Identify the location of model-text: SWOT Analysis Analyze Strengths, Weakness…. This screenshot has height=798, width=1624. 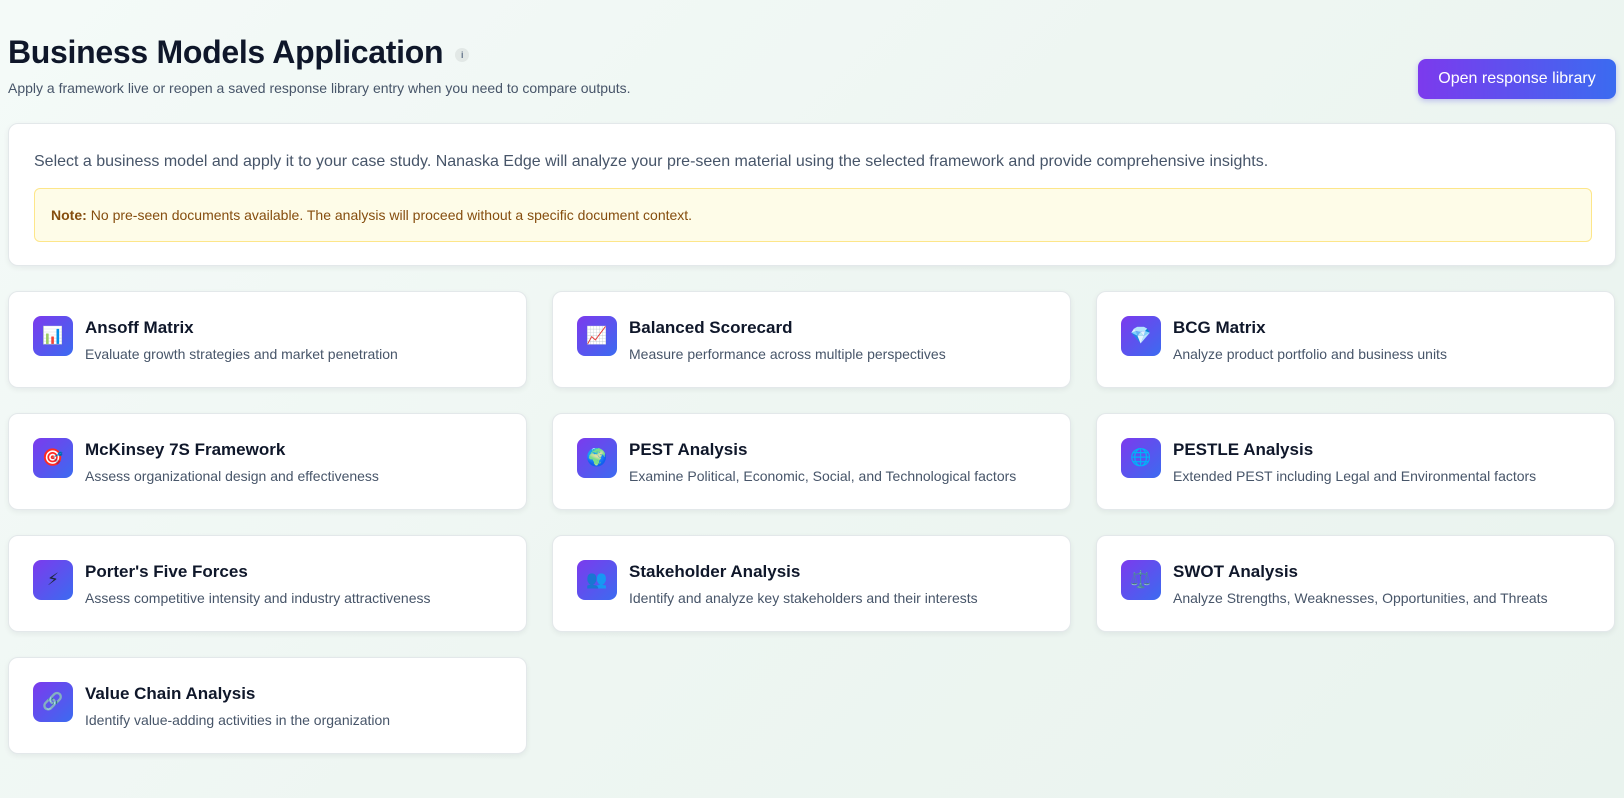
(1360, 584).